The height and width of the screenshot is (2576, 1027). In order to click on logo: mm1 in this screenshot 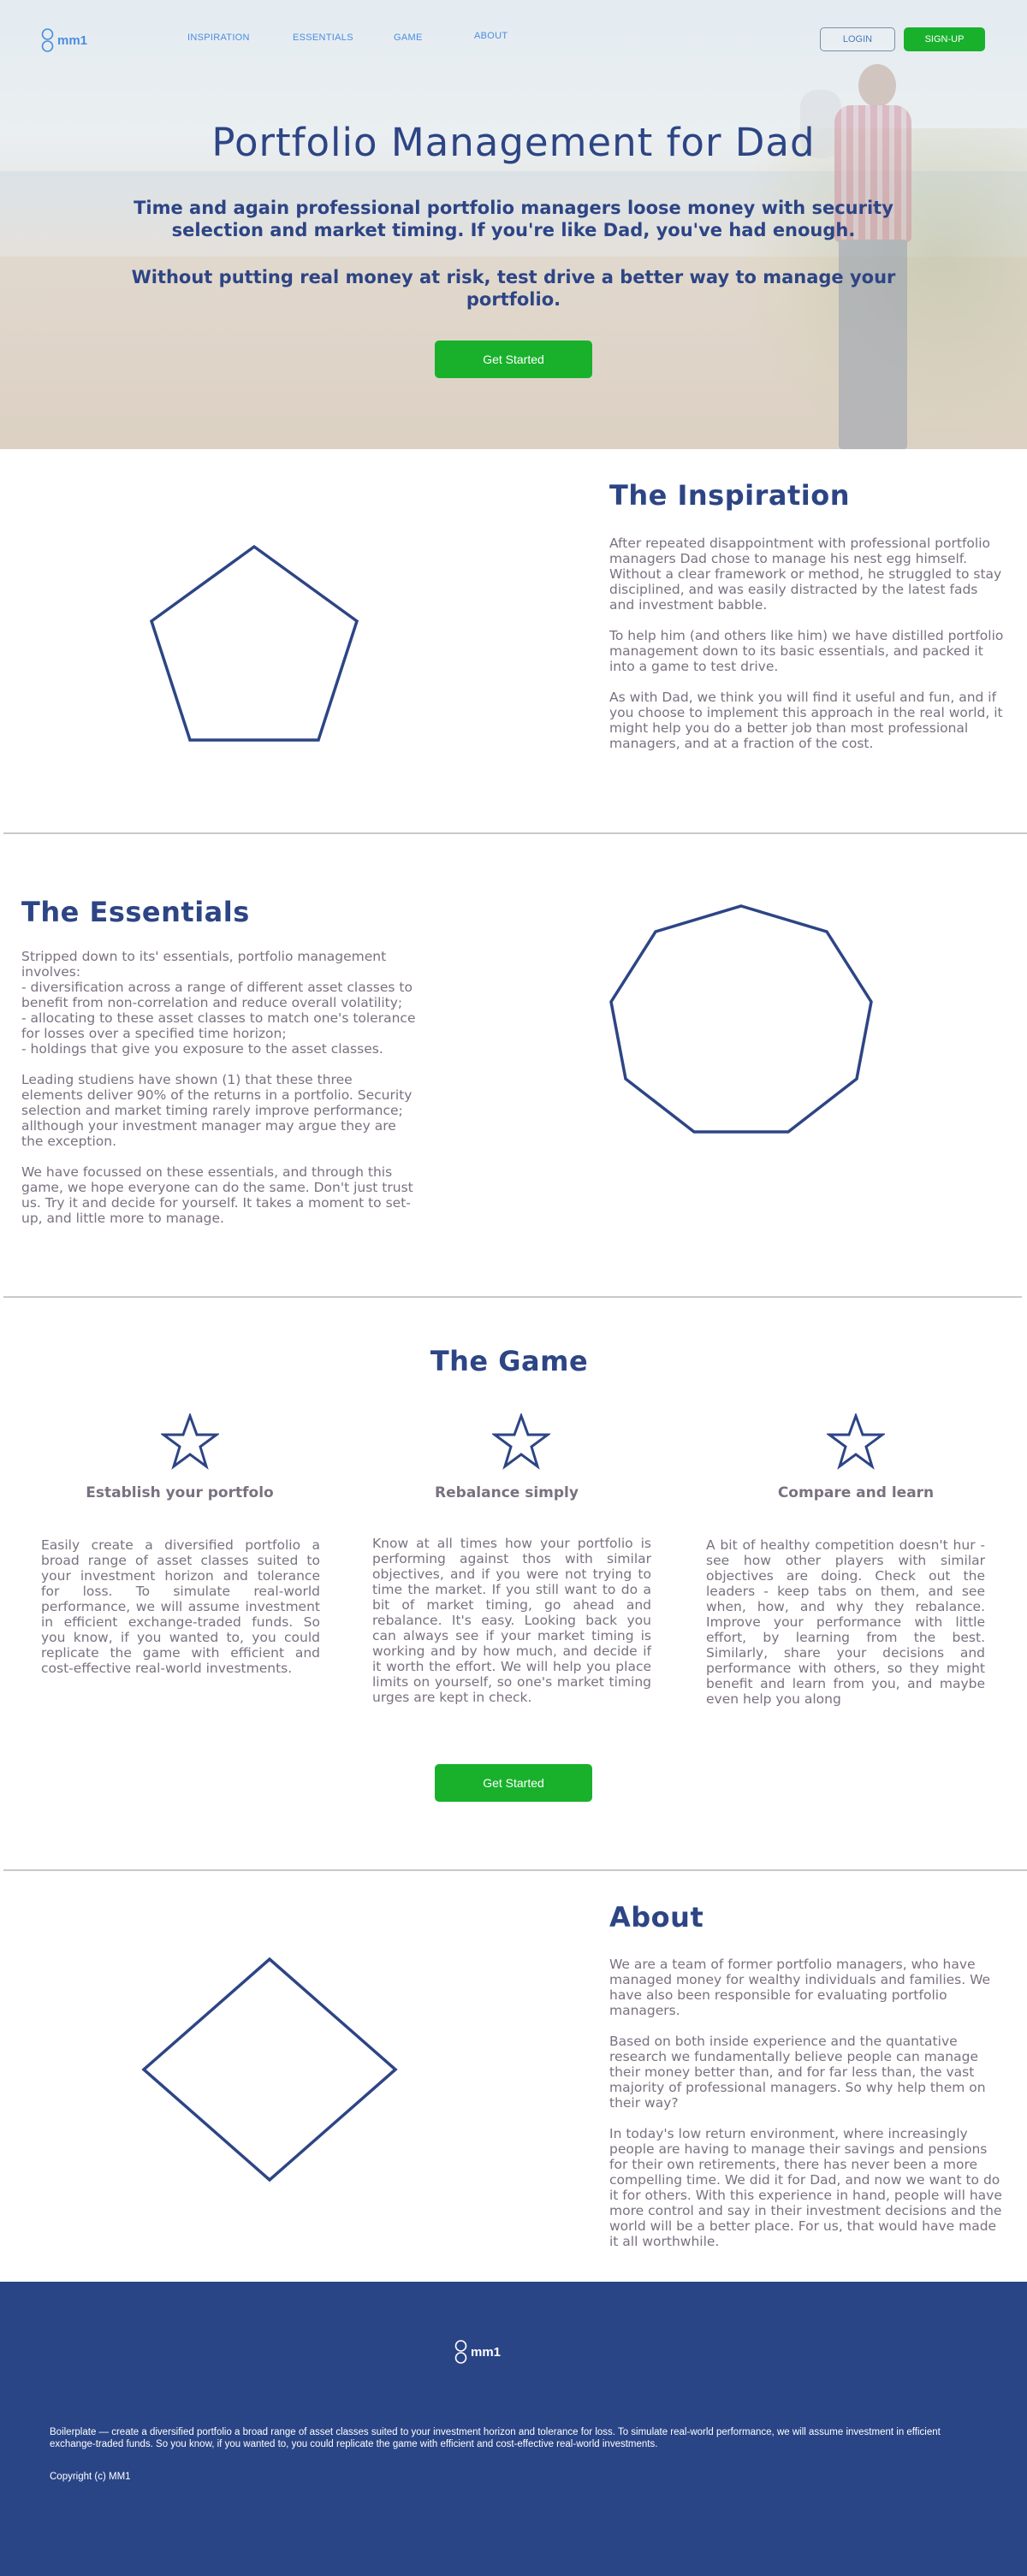, I will do `click(63, 40)`.